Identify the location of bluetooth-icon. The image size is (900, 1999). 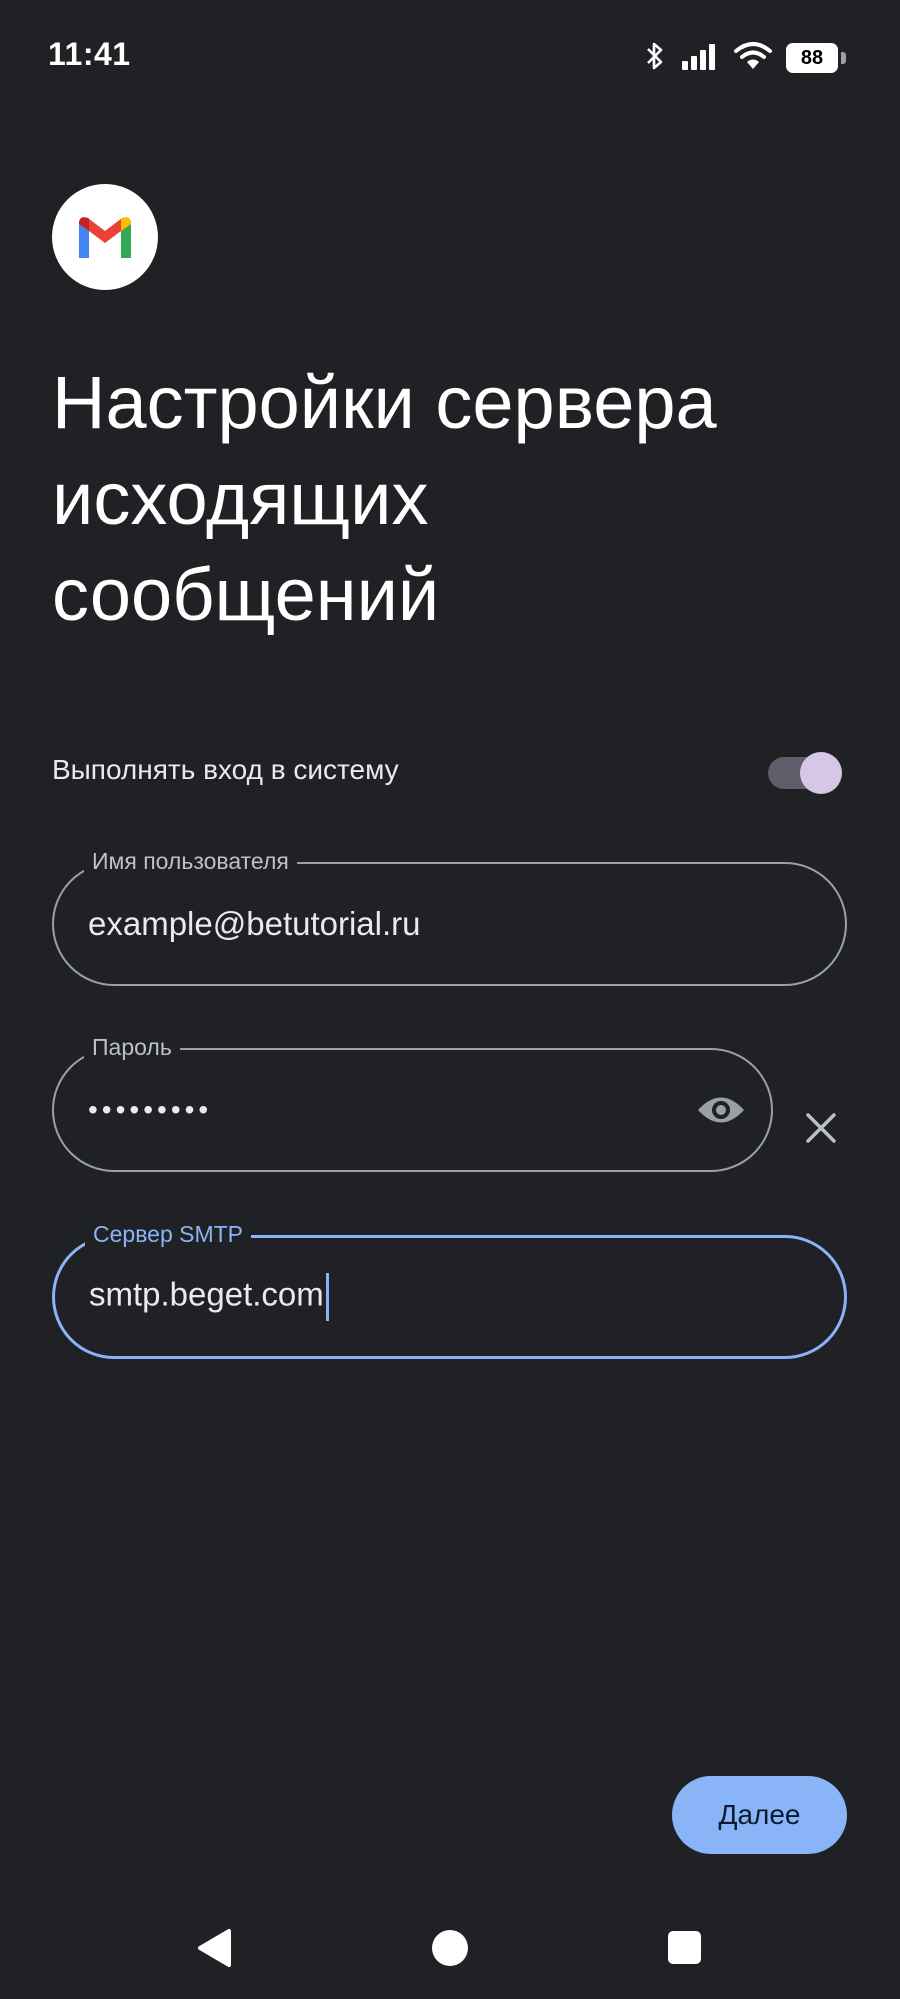
(655, 58).